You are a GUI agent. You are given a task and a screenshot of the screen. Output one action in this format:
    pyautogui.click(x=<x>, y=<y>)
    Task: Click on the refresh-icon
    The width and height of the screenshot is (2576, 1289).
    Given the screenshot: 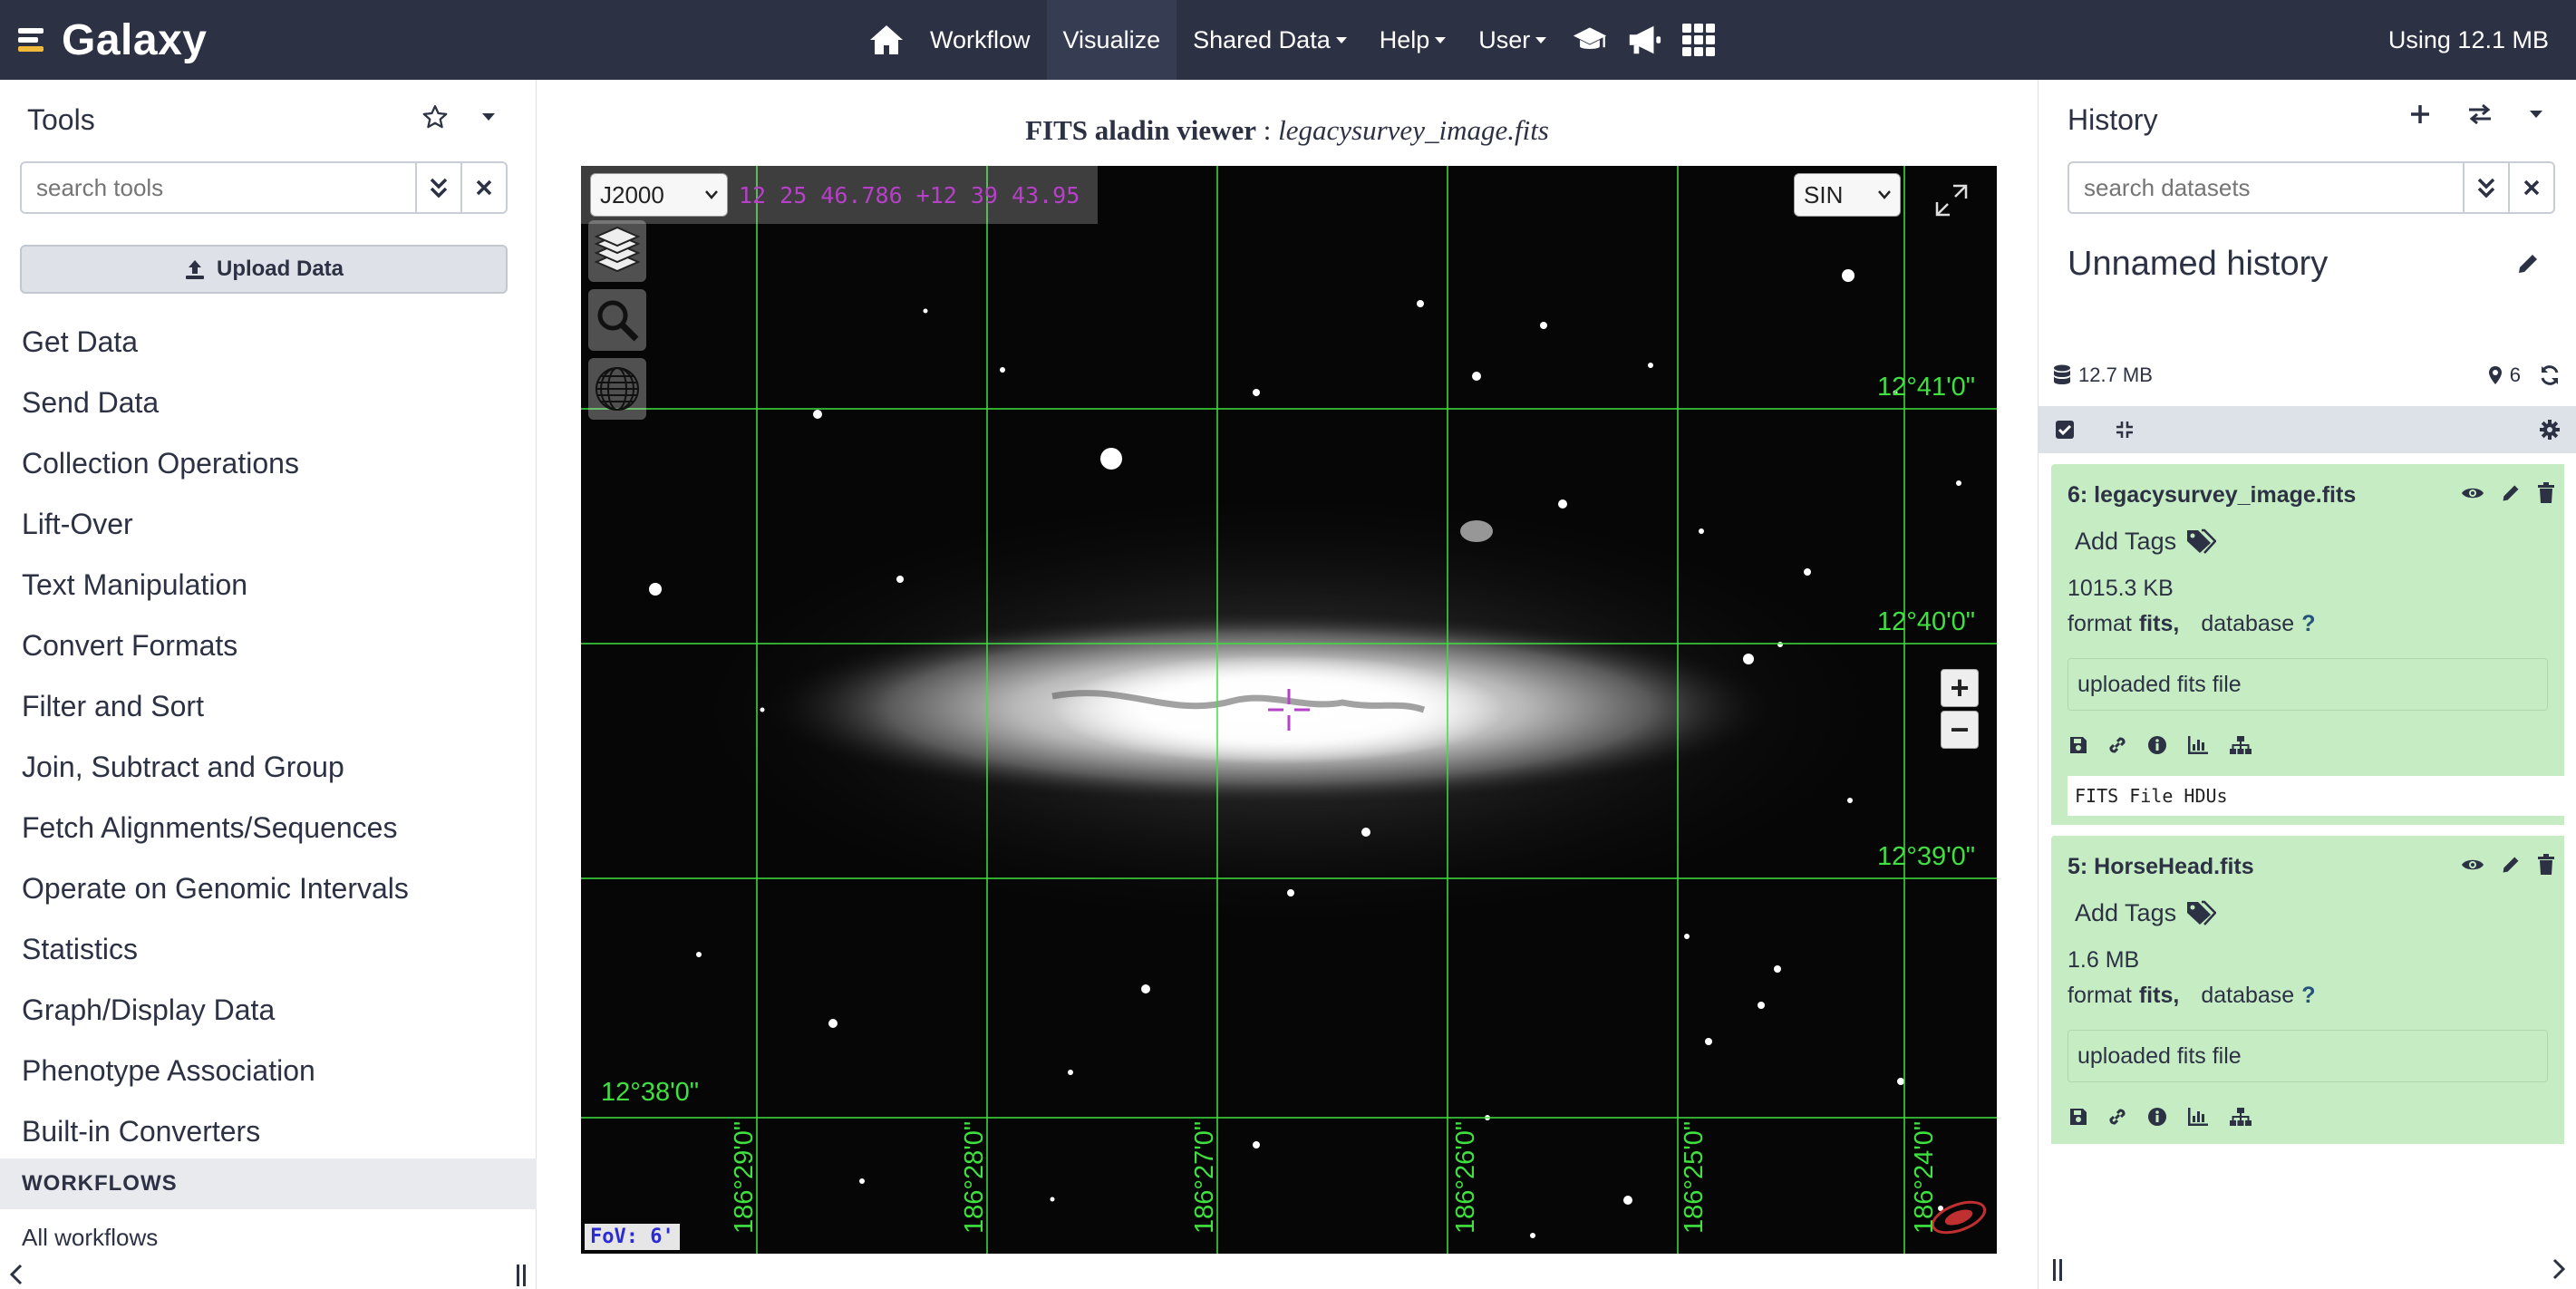 What is the action you would take?
    pyautogui.click(x=2550, y=375)
    